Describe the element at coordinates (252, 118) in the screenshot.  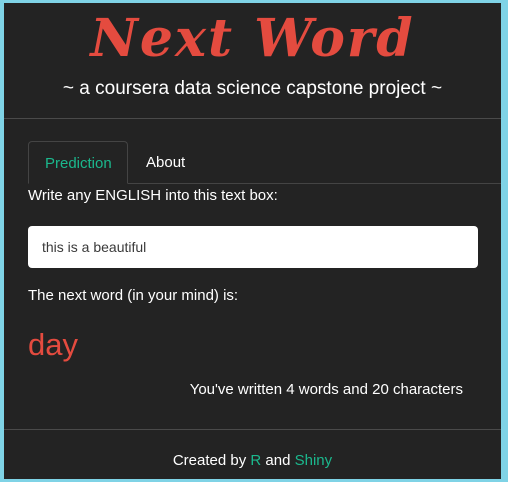
I see `header-divider` at that location.